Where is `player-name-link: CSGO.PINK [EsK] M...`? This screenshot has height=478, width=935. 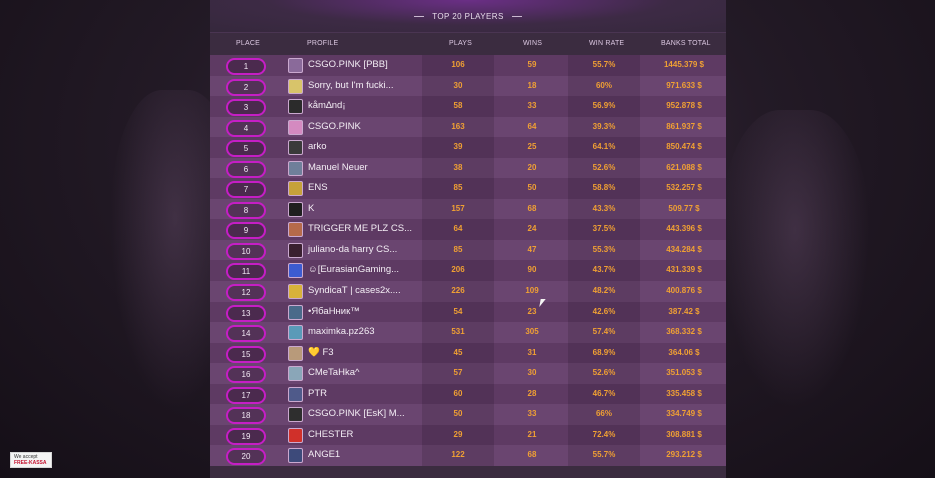
player-name-link: CSGO.PINK [EsK] M... is located at coordinates (356, 413).